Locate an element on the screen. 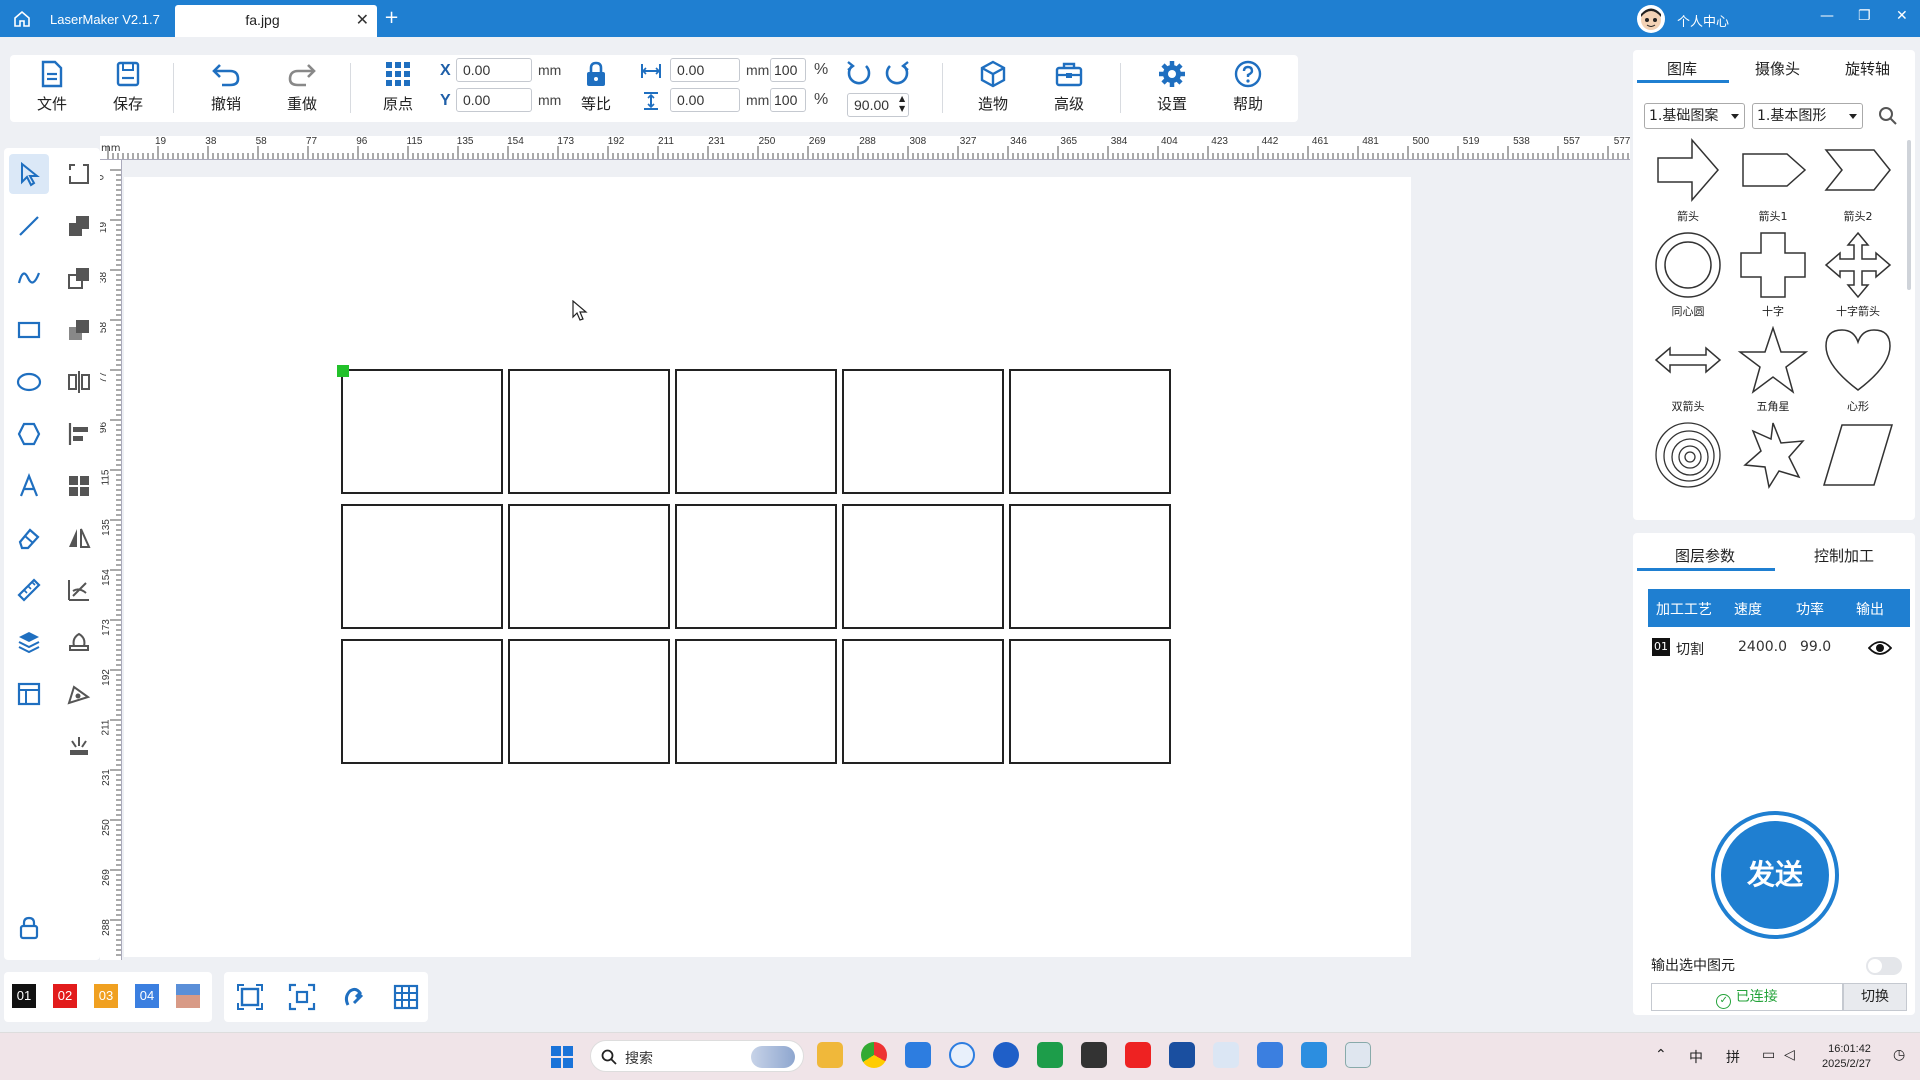 The width and height of the screenshot is (1920, 1080). volume-icon: ◁ is located at coordinates (1789, 1055).